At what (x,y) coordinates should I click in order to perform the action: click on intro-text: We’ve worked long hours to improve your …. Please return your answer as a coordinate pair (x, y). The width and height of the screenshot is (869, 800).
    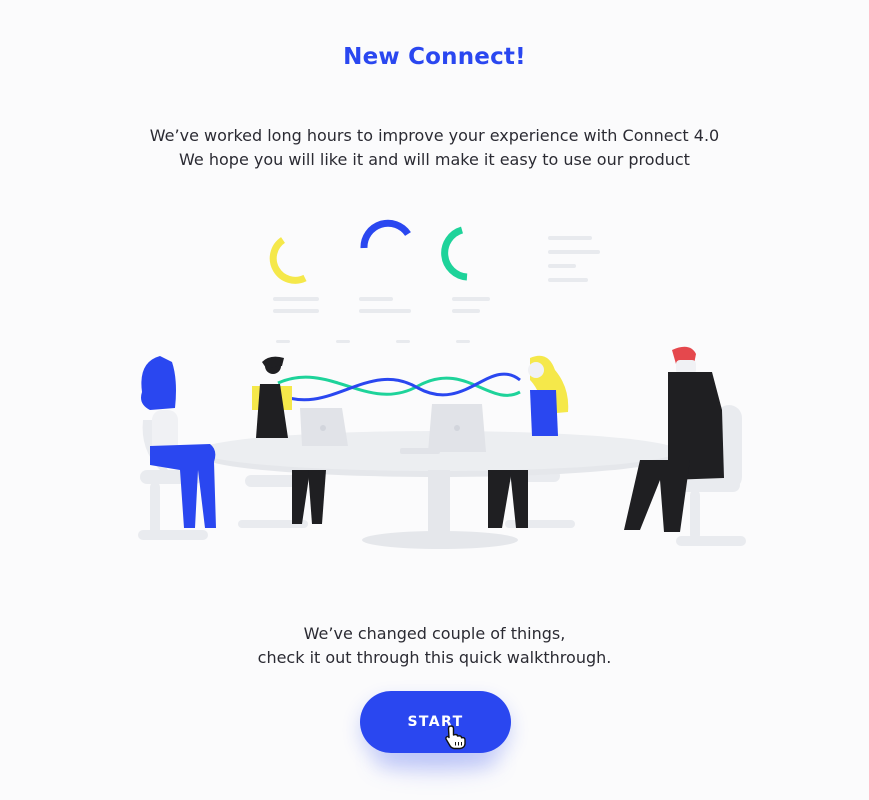
    Looking at the image, I should click on (434, 148).